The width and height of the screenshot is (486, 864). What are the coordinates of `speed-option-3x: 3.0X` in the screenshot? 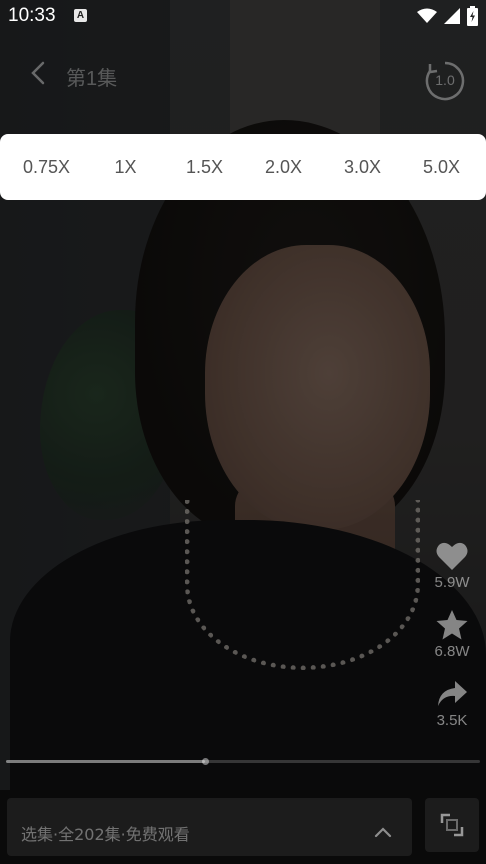 It's located at (362, 167).